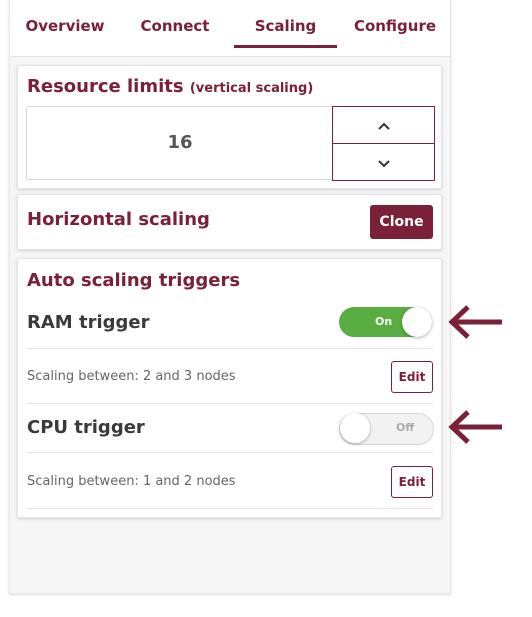  Describe the element at coordinates (386, 429) in the screenshot. I see `cpu-trigger-toggle: Off` at that location.